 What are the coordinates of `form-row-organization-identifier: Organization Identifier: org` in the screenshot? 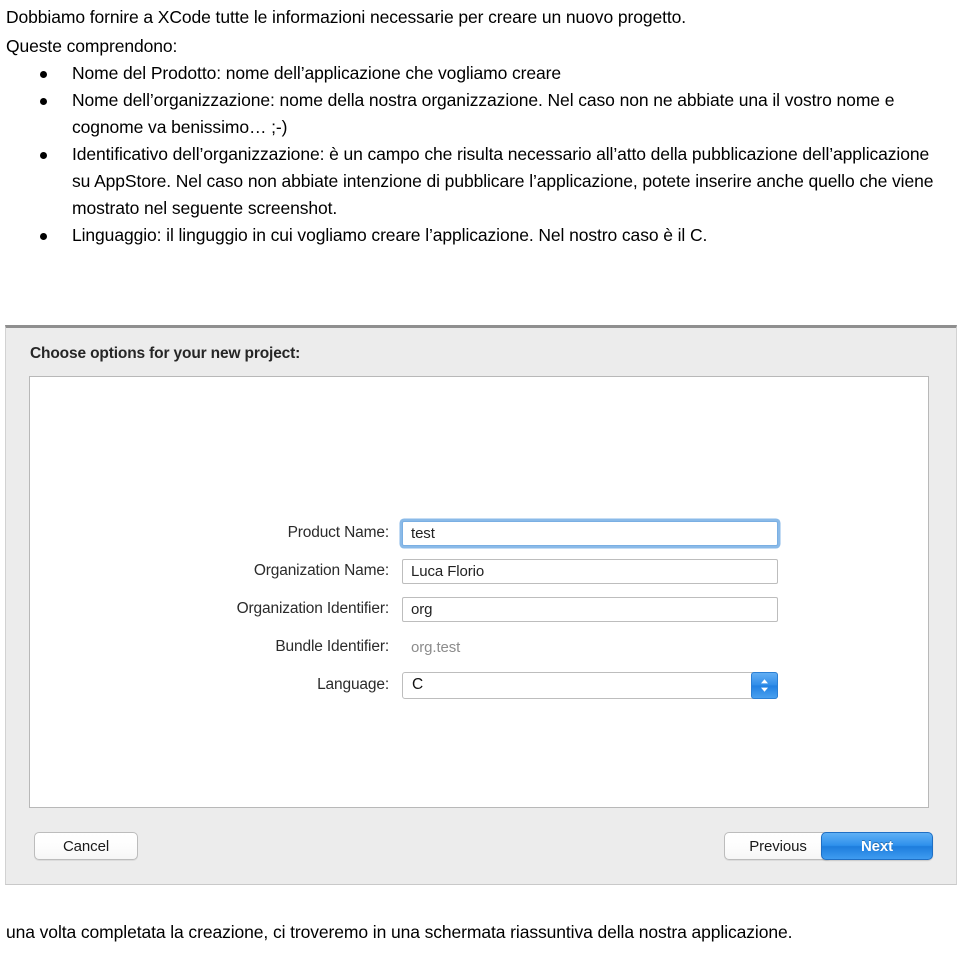 It's located at (479, 609).